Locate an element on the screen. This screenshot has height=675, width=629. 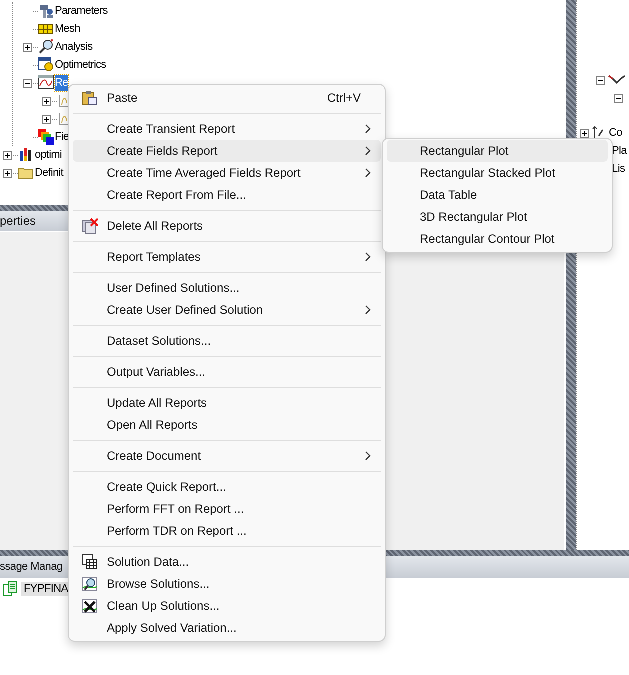
tree-item: Parameters is located at coordinates (81, 11).